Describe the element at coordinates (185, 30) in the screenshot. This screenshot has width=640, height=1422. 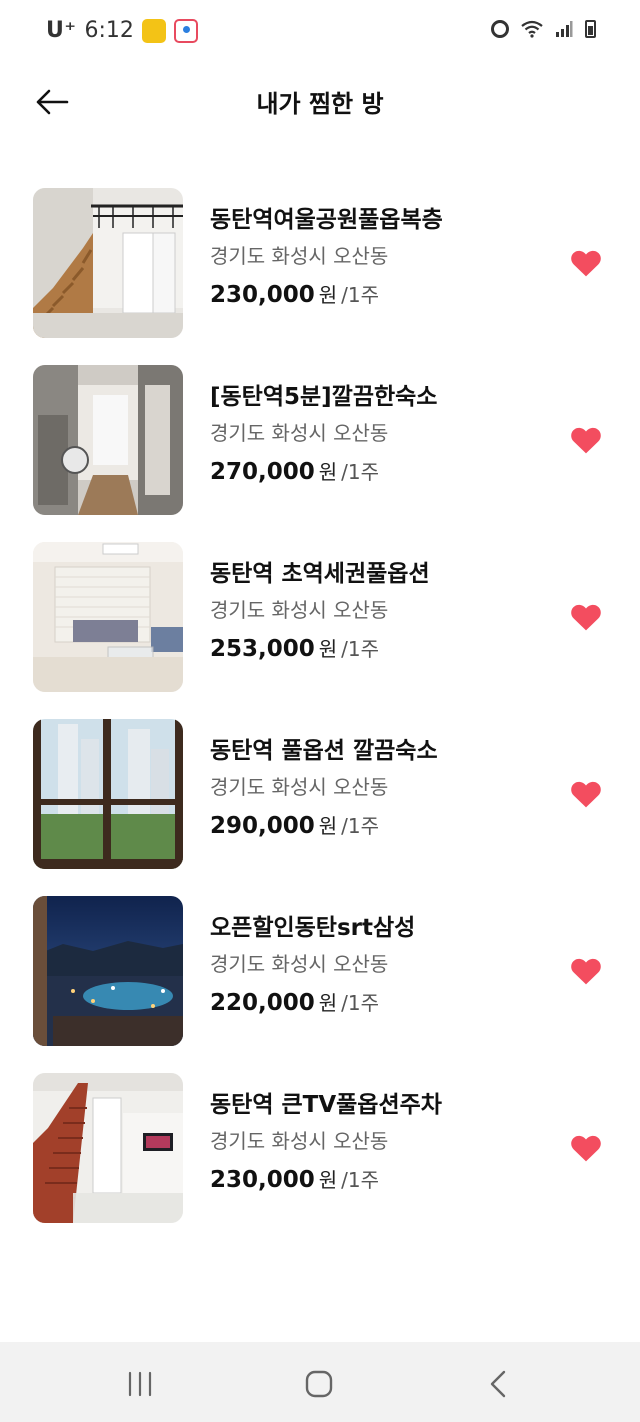
I see `map-app-notification-icon` at that location.